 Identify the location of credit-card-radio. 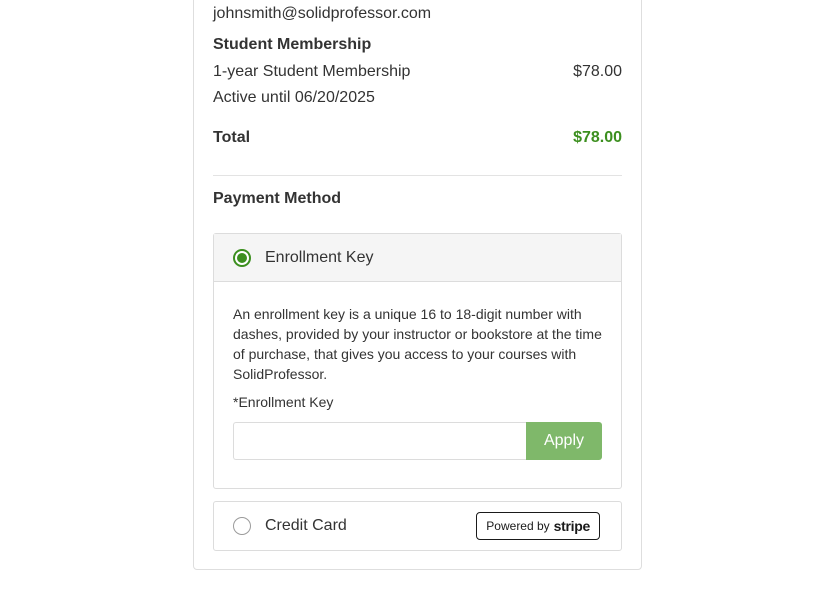
(242, 526).